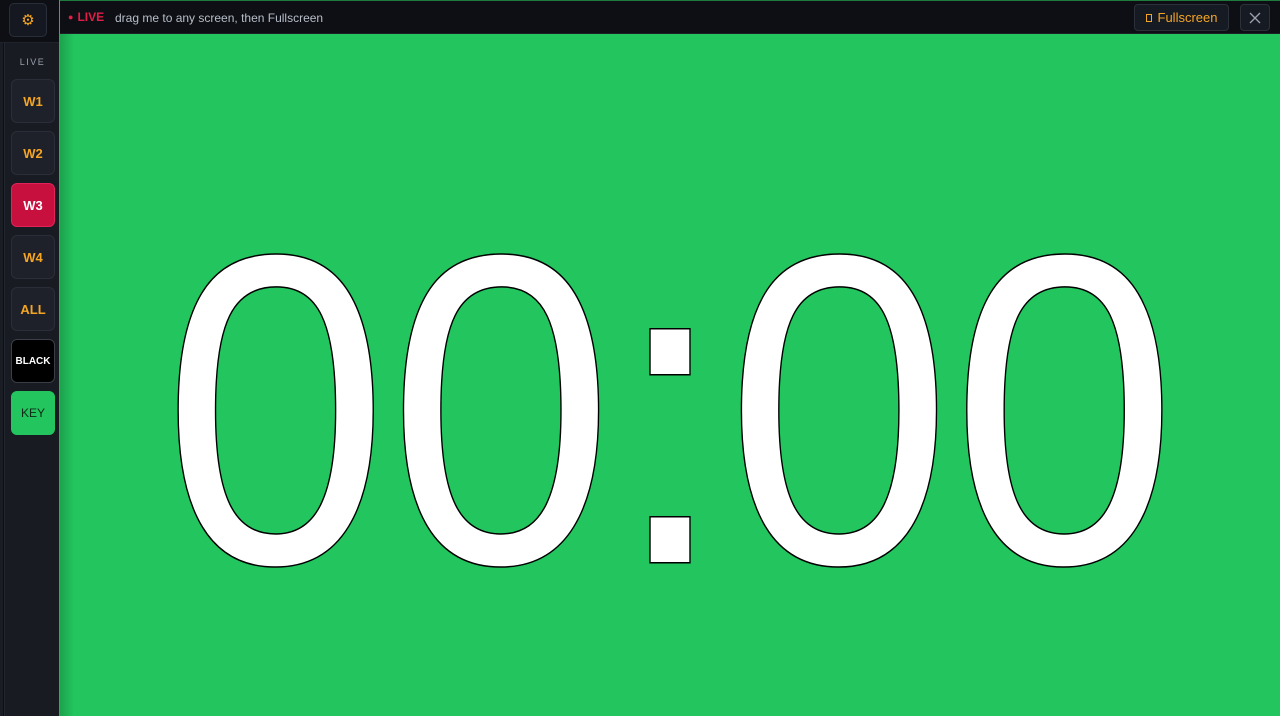 This screenshot has width=1280, height=716. What do you see at coordinates (33, 413) in the screenshot?
I see `key-button: KEY` at bounding box center [33, 413].